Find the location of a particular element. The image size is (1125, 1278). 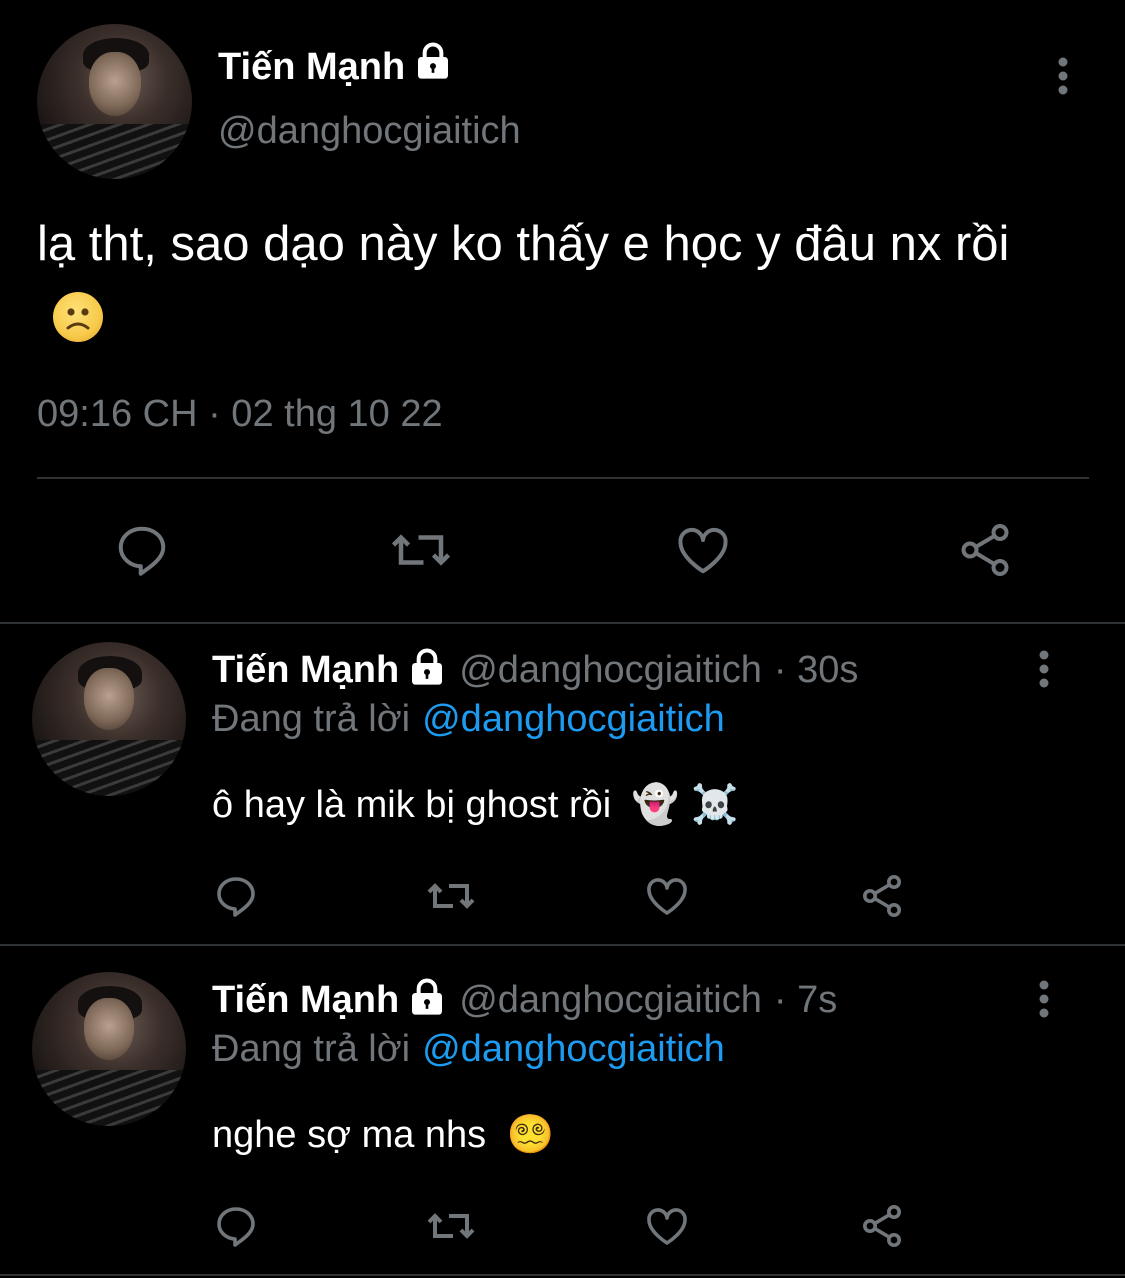

author-name-row: Tiến Mạnh is located at coordinates (335, 67).